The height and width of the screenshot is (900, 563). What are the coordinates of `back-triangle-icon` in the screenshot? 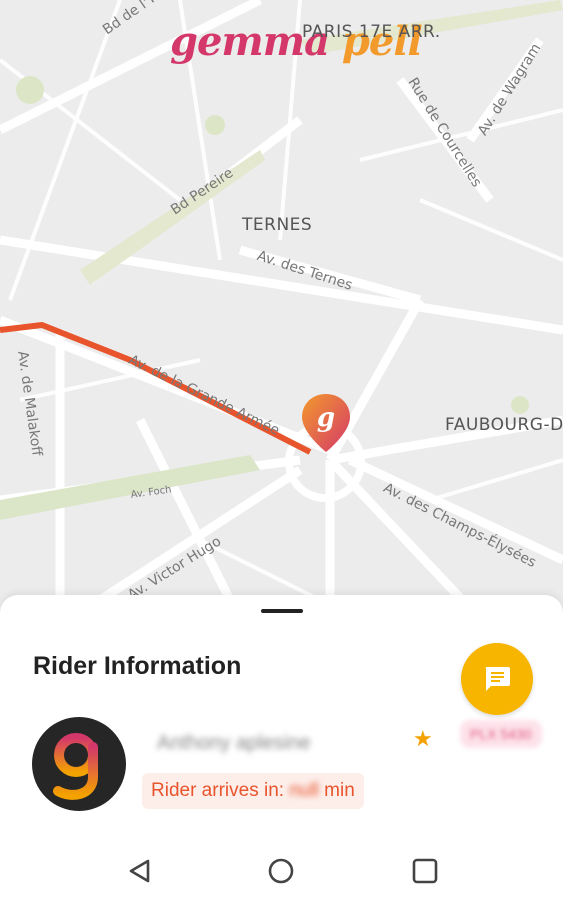 It's located at (139, 871).